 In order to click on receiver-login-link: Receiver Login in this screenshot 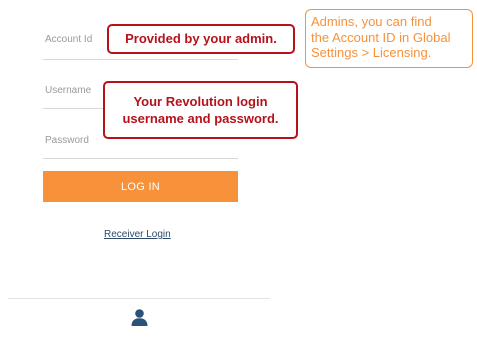, I will do `click(137, 234)`.